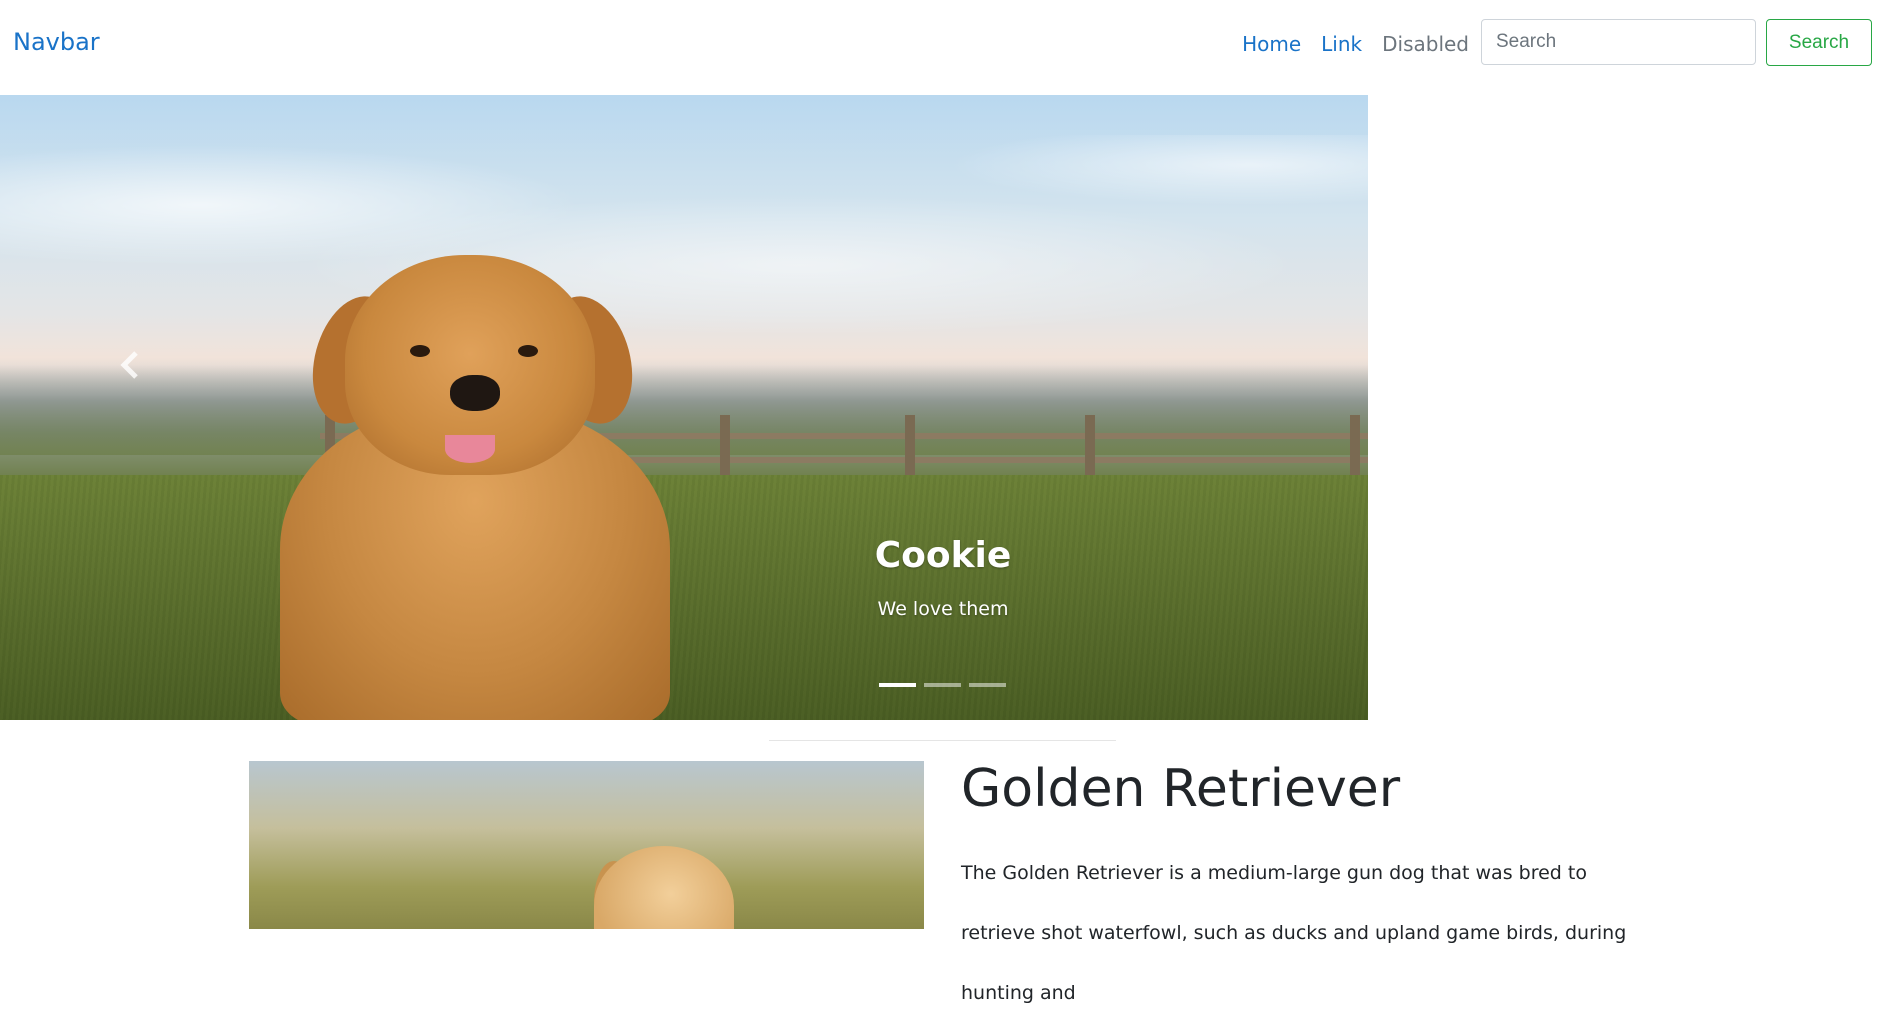 The height and width of the screenshot is (1023, 1879). What do you see at coordinates (1425, 44) in the screenshot?
I see `nav-link-disabled: Disabled` at bounding box center [1425, 44].